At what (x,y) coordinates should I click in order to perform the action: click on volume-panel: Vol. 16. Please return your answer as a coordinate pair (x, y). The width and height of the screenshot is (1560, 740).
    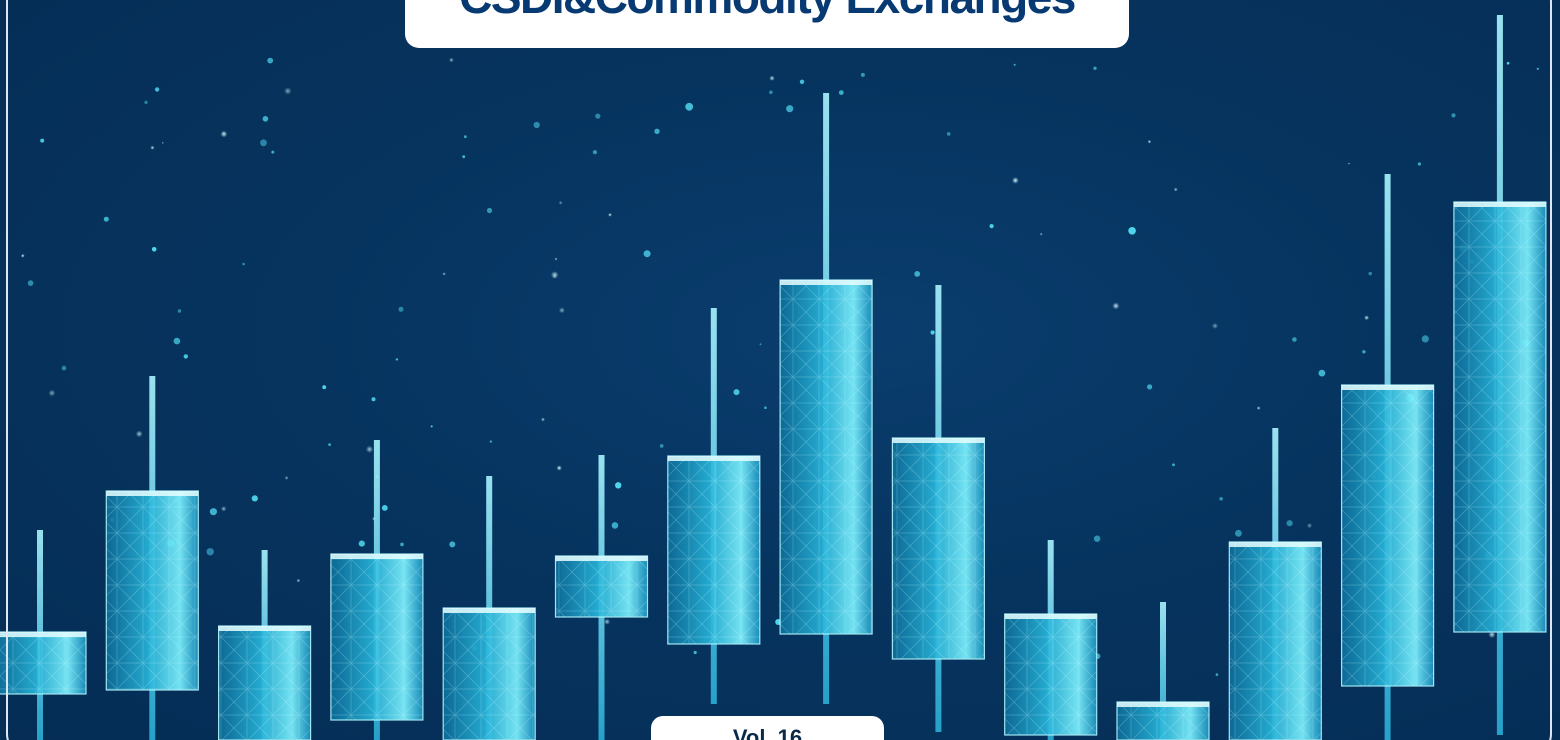
    Looking at the image, I should click on (767, 728).